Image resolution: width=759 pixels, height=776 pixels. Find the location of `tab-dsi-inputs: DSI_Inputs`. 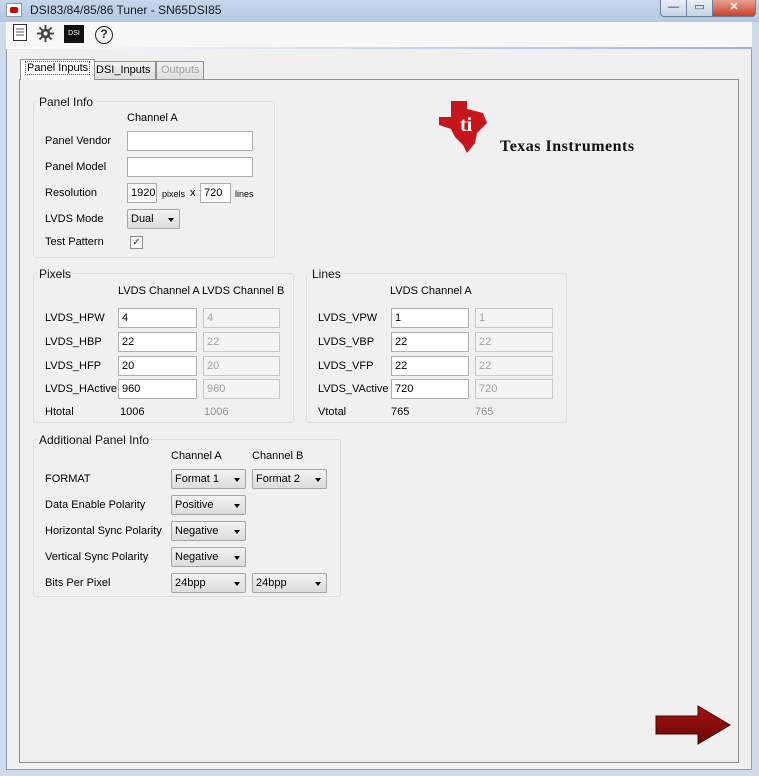

tab-dsi-inputs: DSI_Inputs is located at coordinates (123, 70).